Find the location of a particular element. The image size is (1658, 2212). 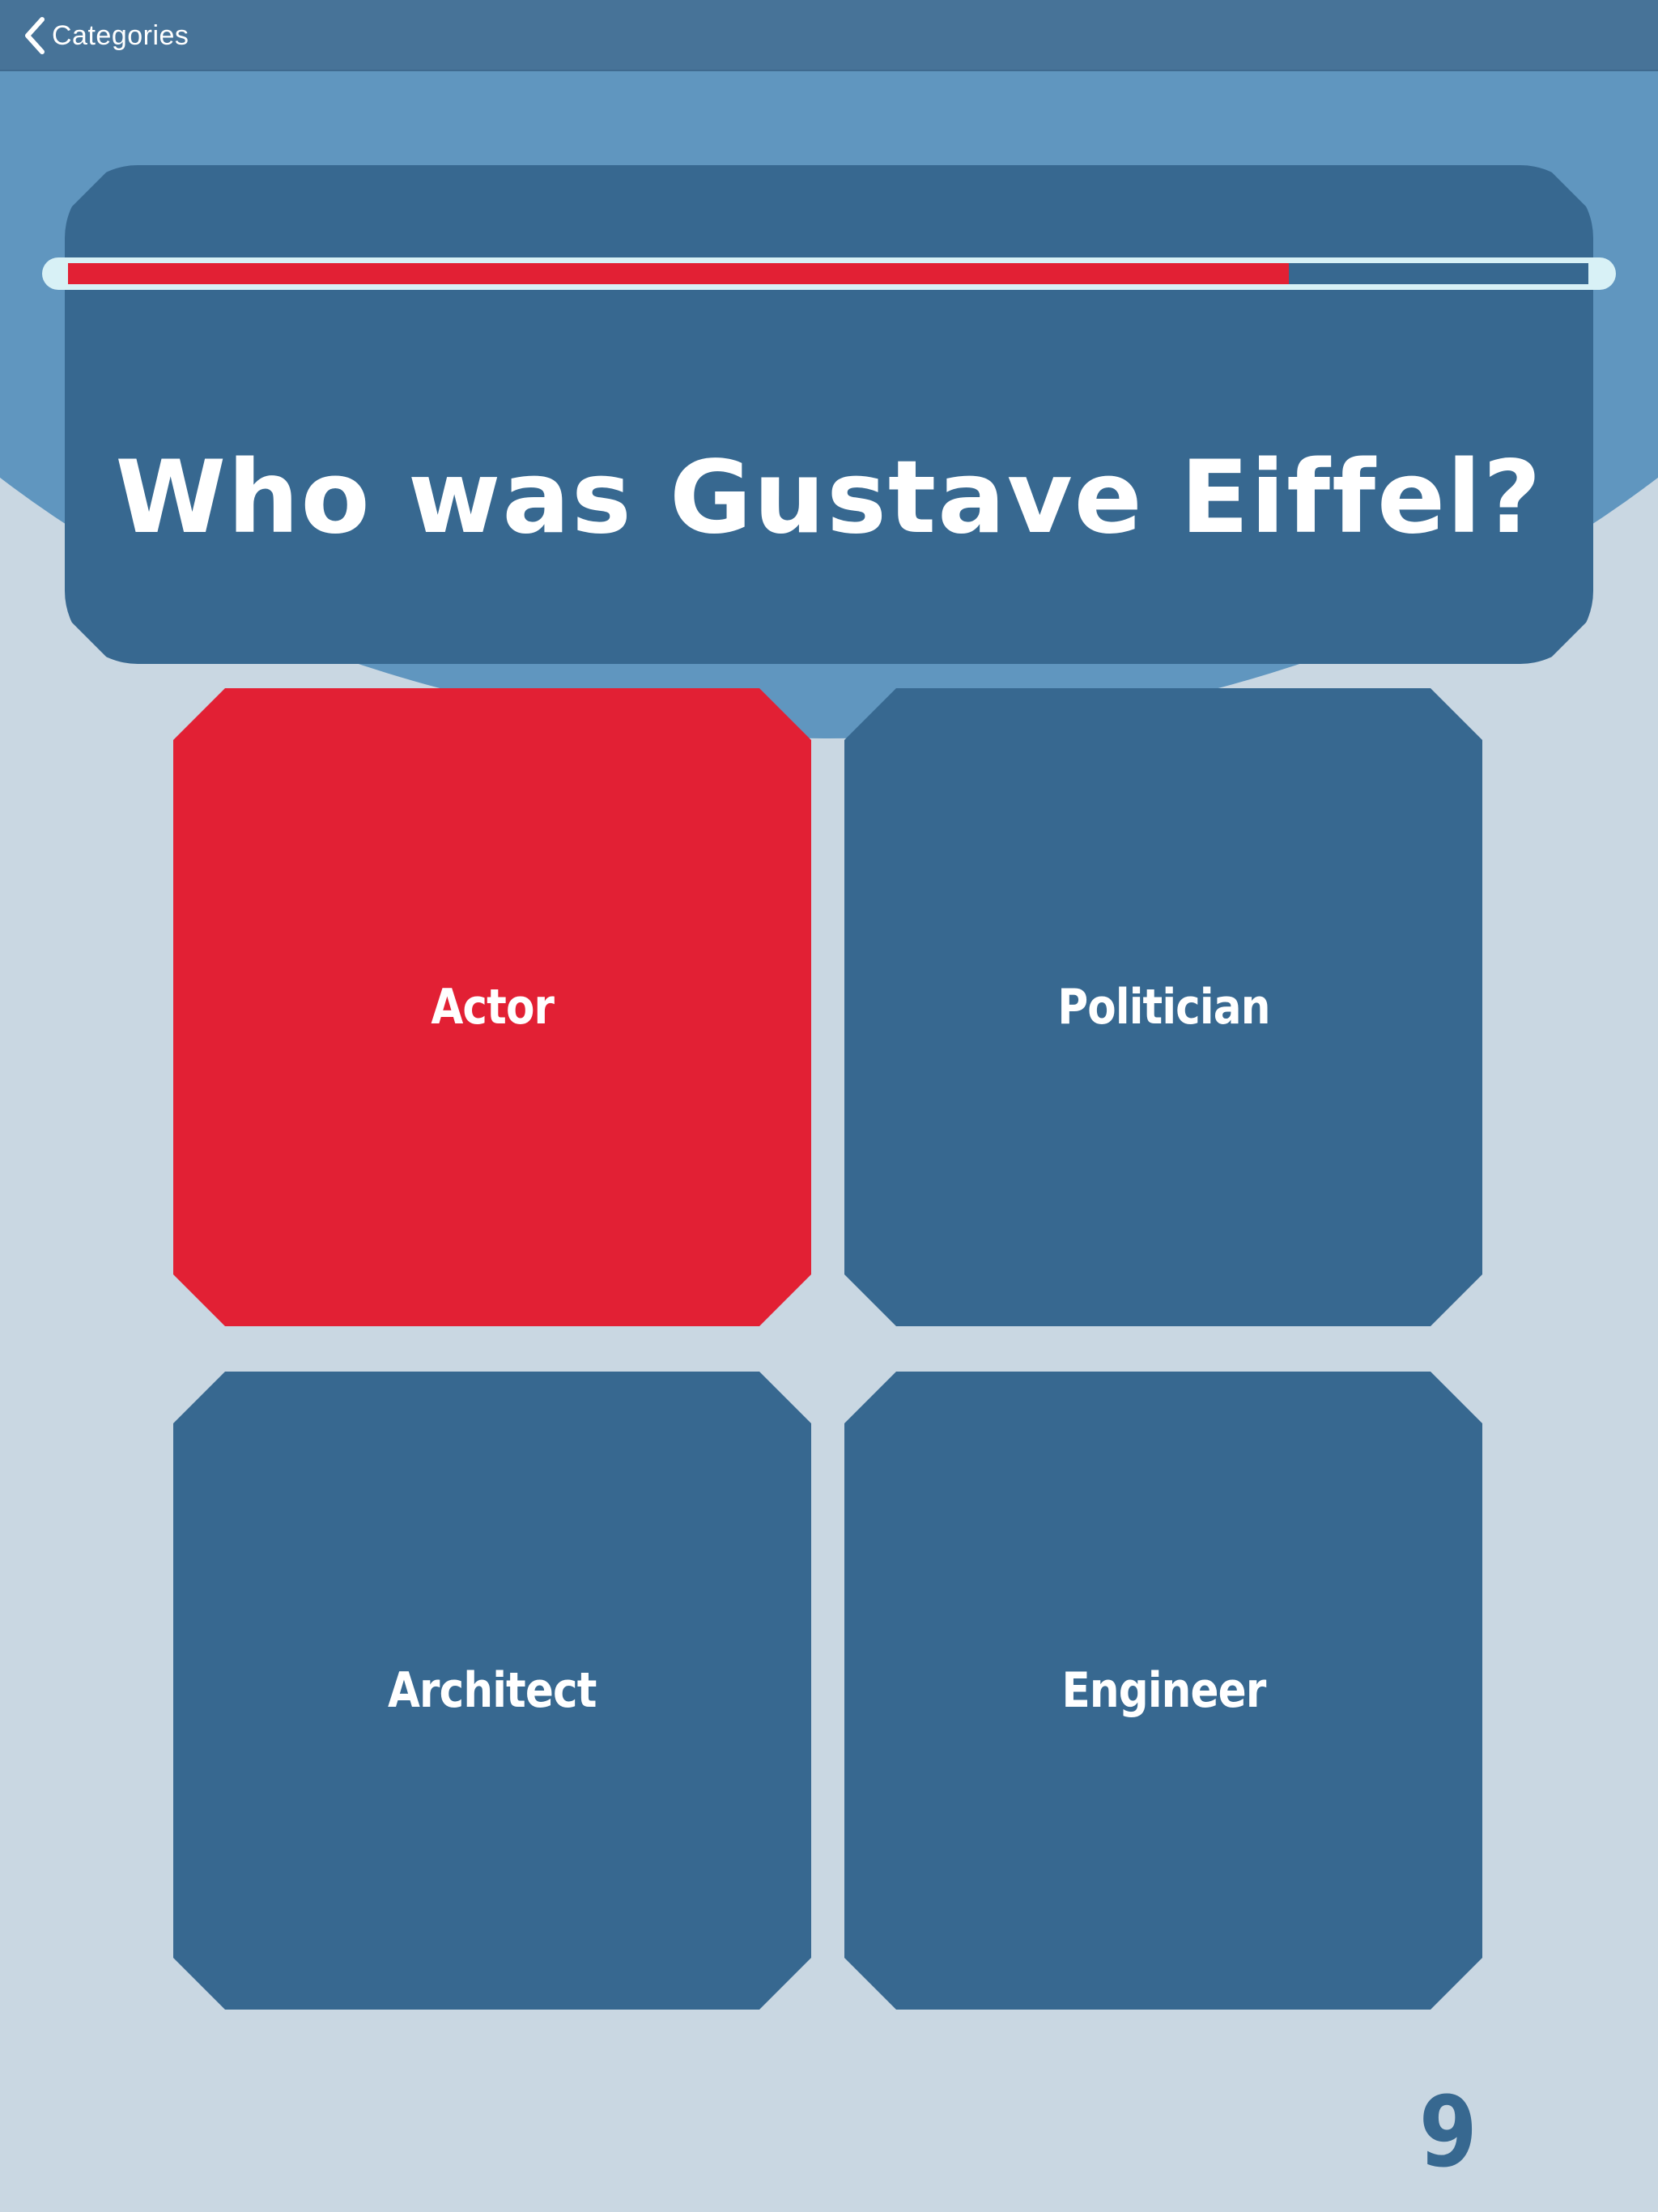

answer-option-4: Engineer is located at coordinates (1163, 1691).